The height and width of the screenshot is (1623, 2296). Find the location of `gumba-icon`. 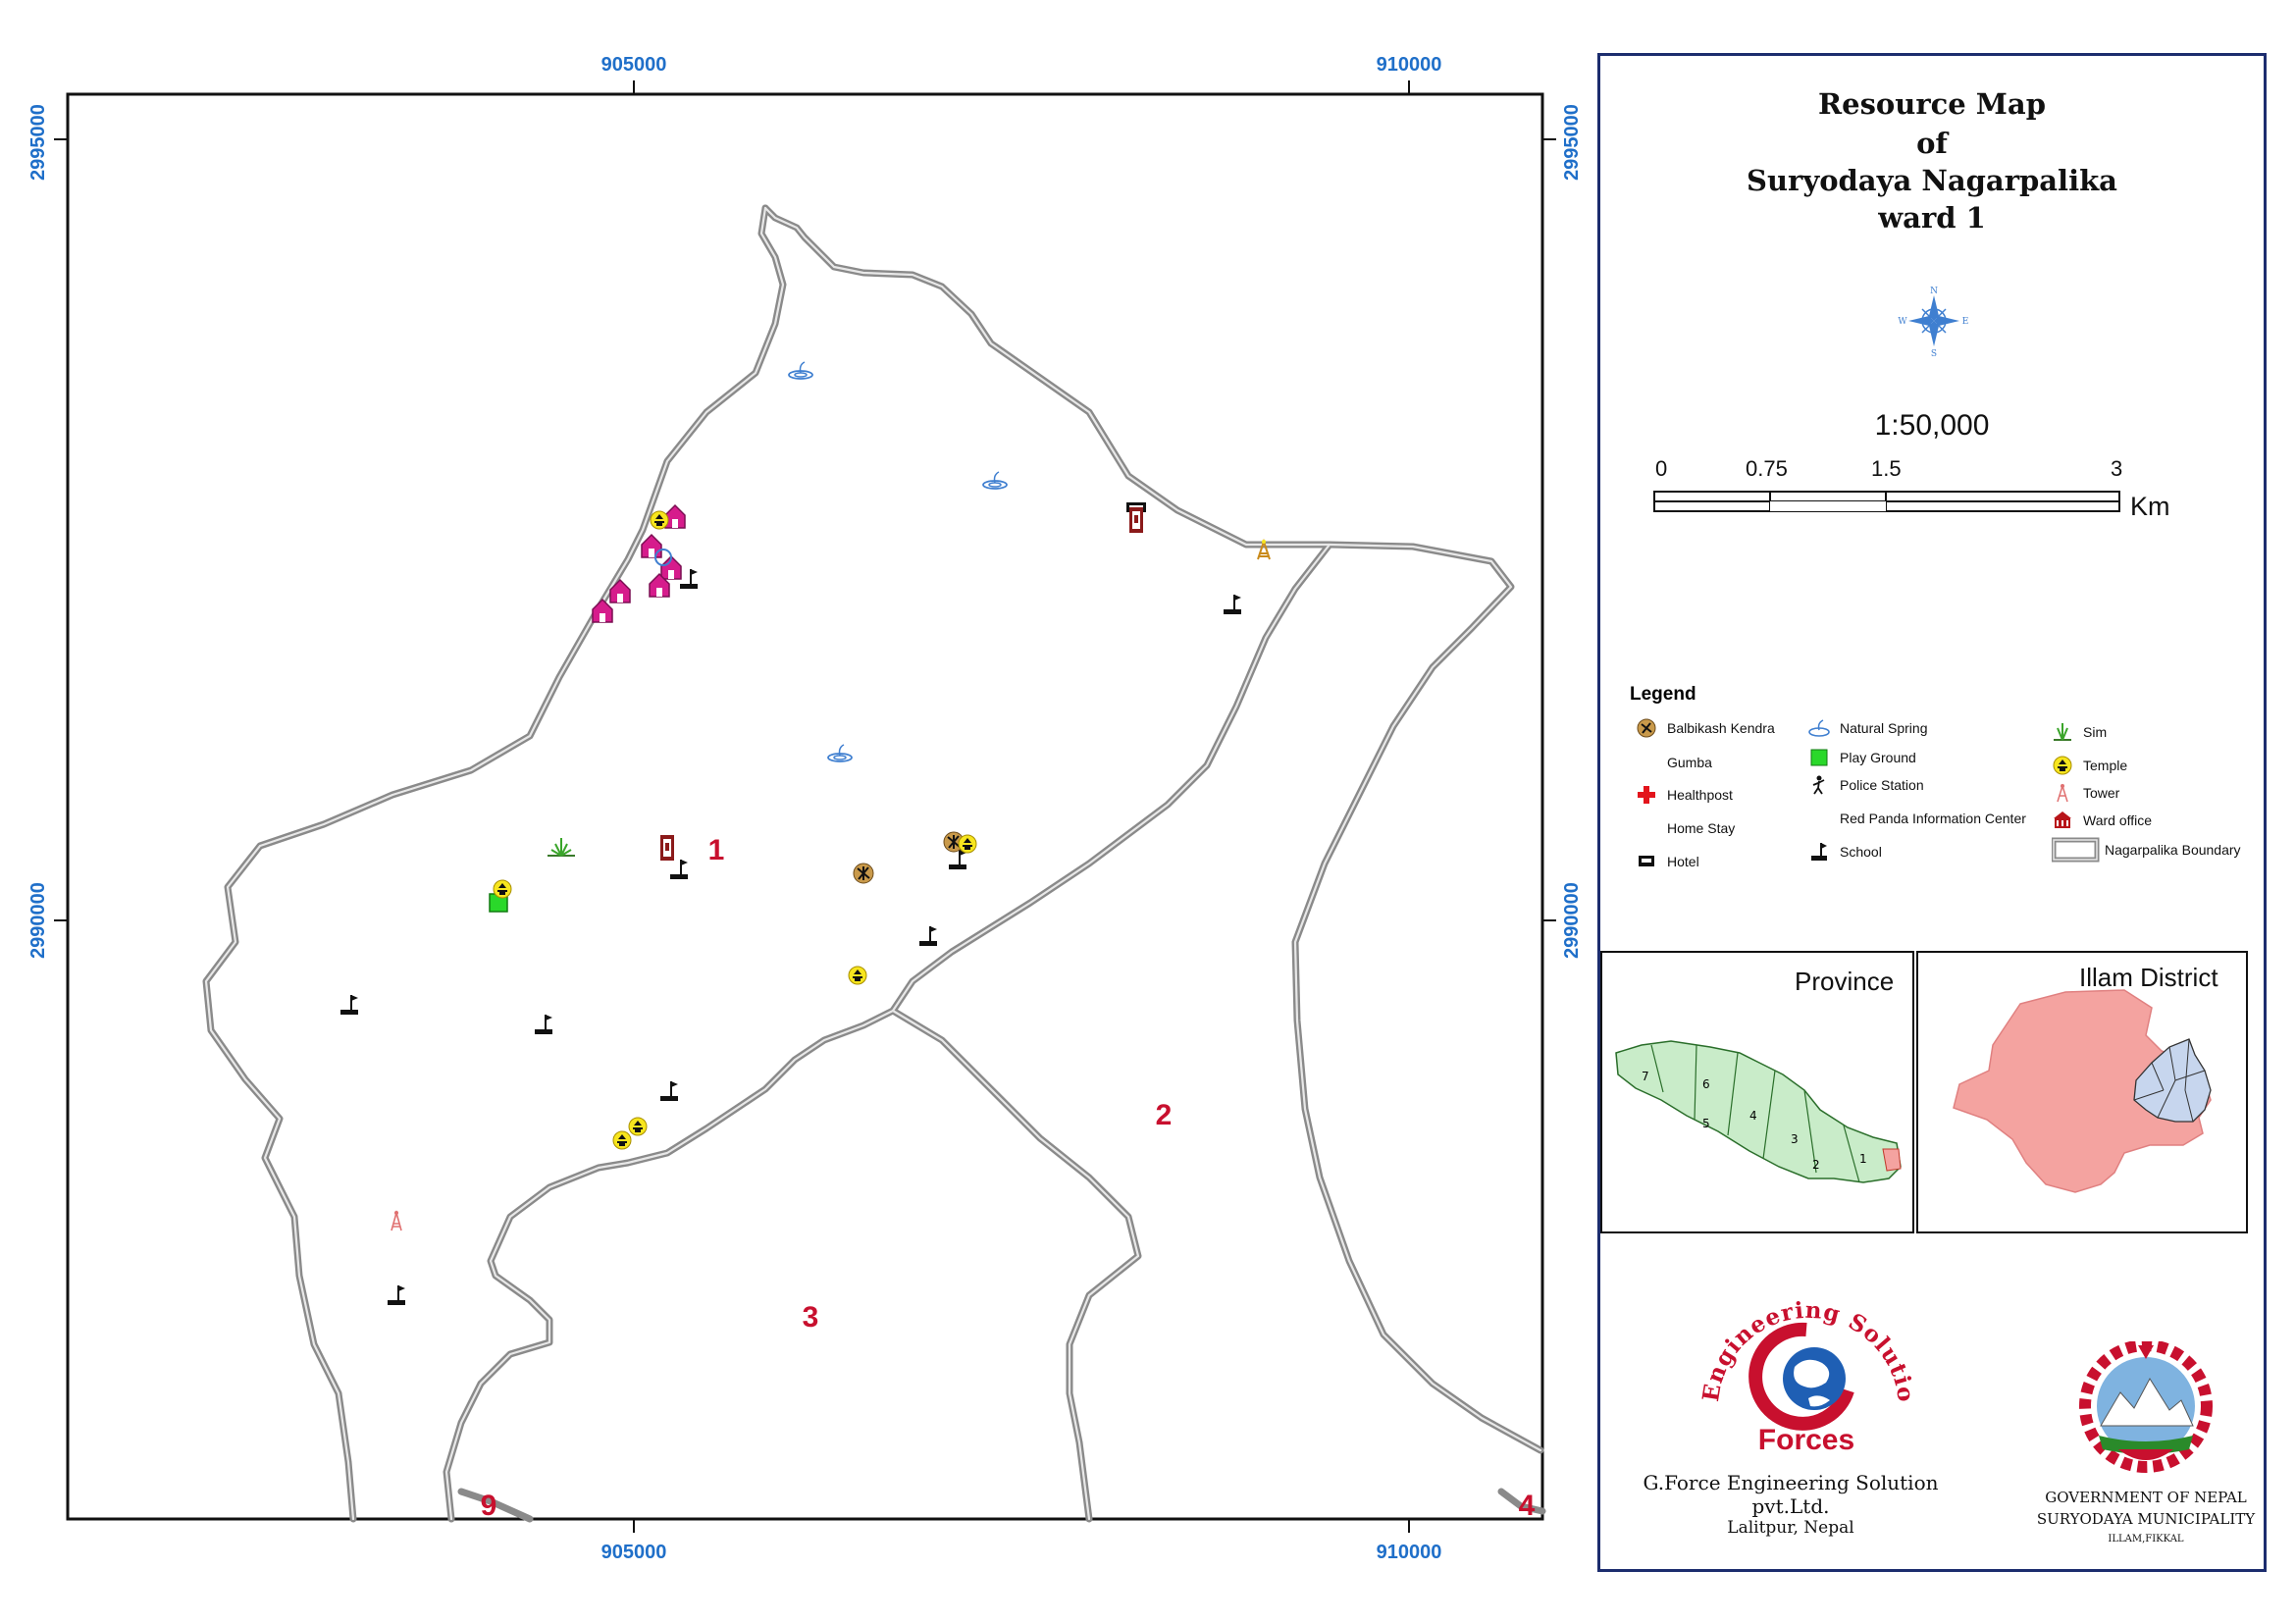

gumba-icon is located at coordinates (1646, 762).